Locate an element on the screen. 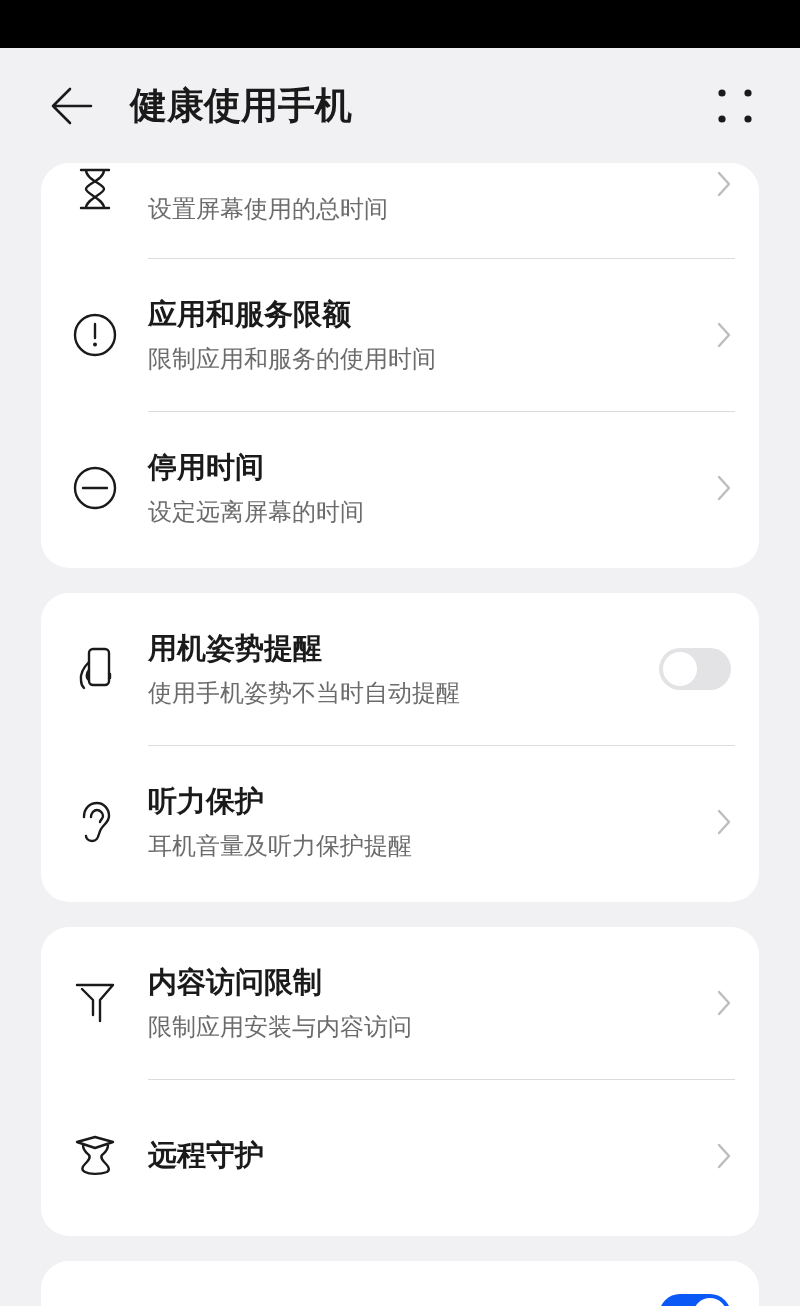 The image size is (800, 1306). minus-circle-icon is located at coordinates (94, 488).